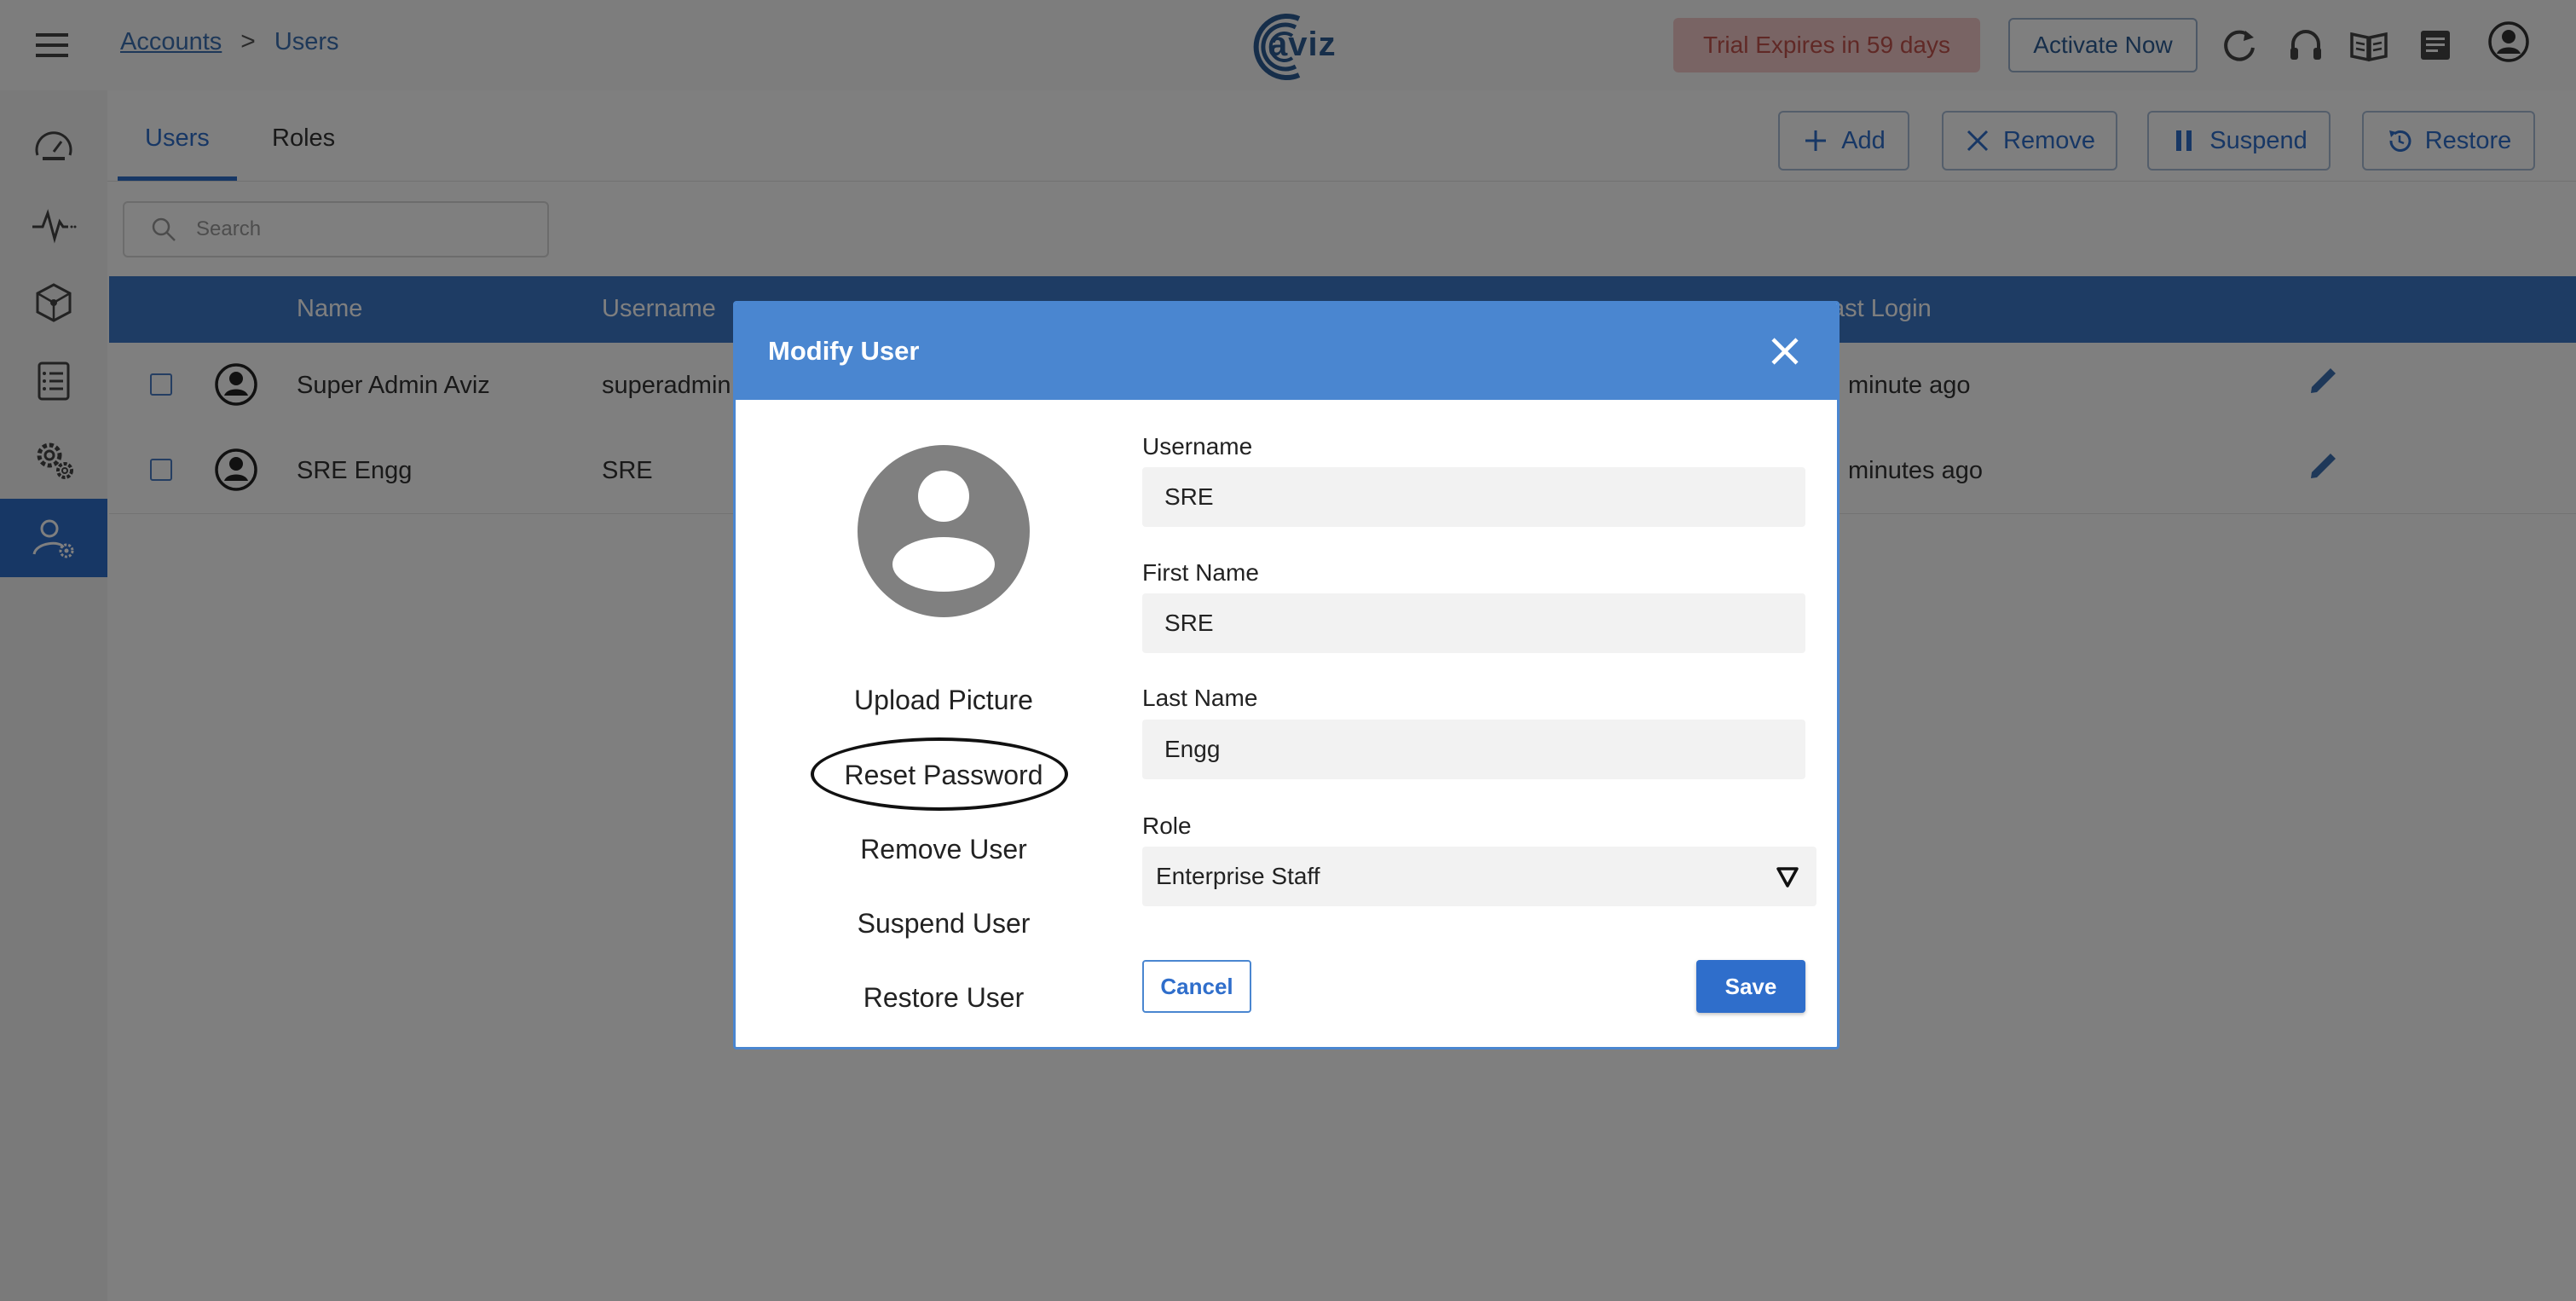  Describe the element at coordinates (844, 351) in the screenshot. I see `dialog-title: Modify User` at that location.